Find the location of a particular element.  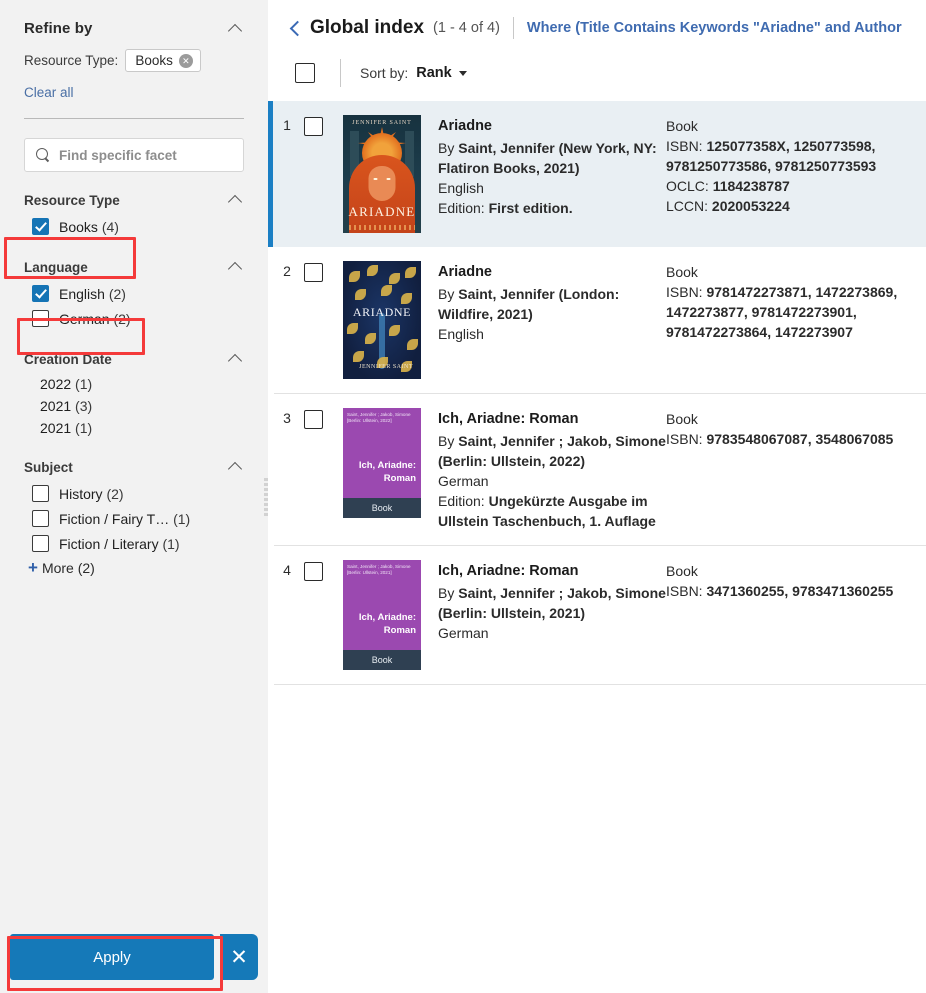

facet-item-english: English (2) is located at coordinates (134, 293).